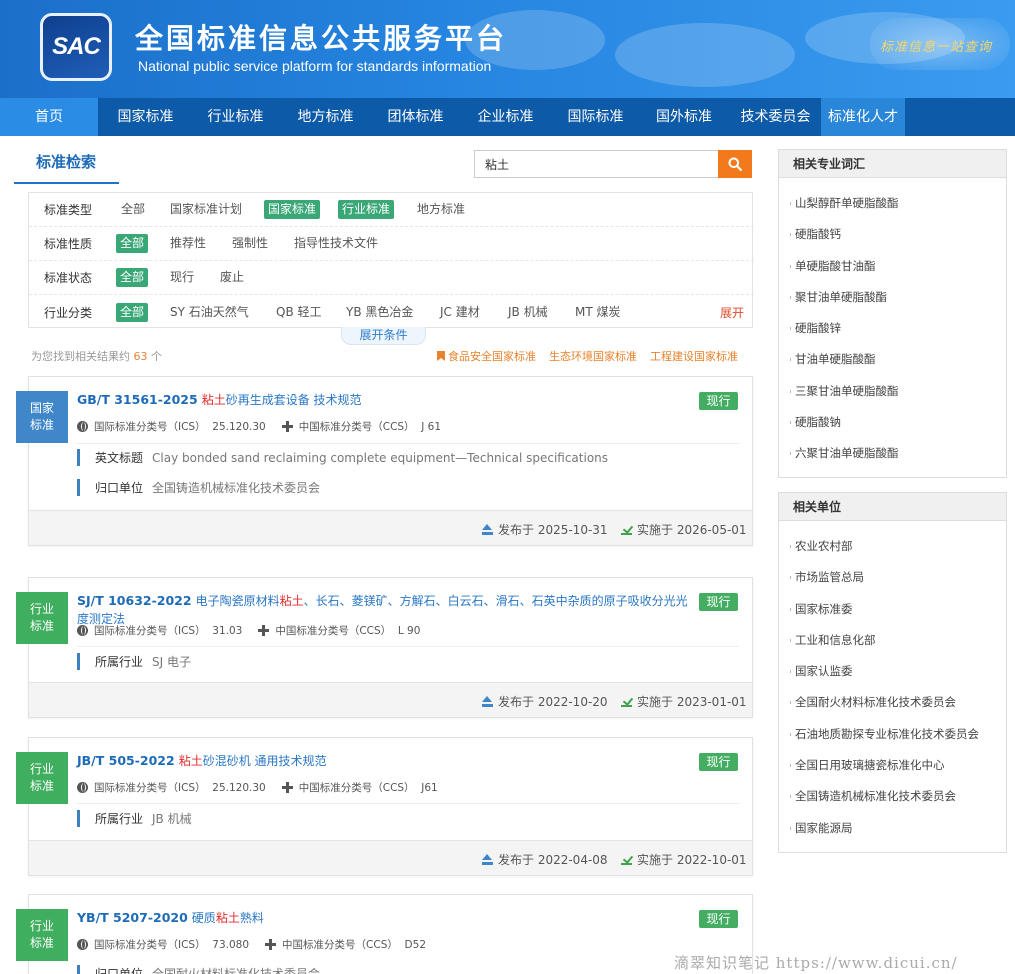 The width and height of the screenshot is (1015, 974). I want to click on divider, so click(408, 443).